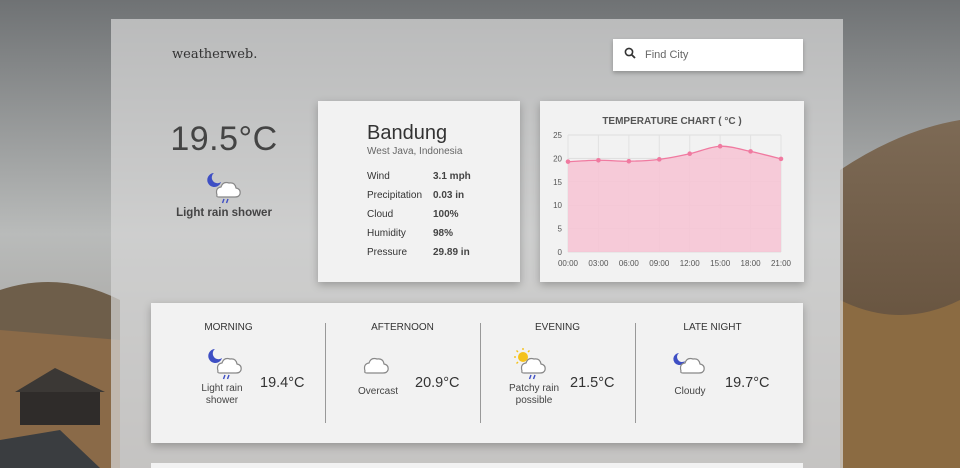 Image resolution: width=960 pixels, height=468 pixels. What do you see at coordinates (437, 383) in the screenshot?
I see `forecast-temperature: 20.9°C` at bounding box center [437, 383].